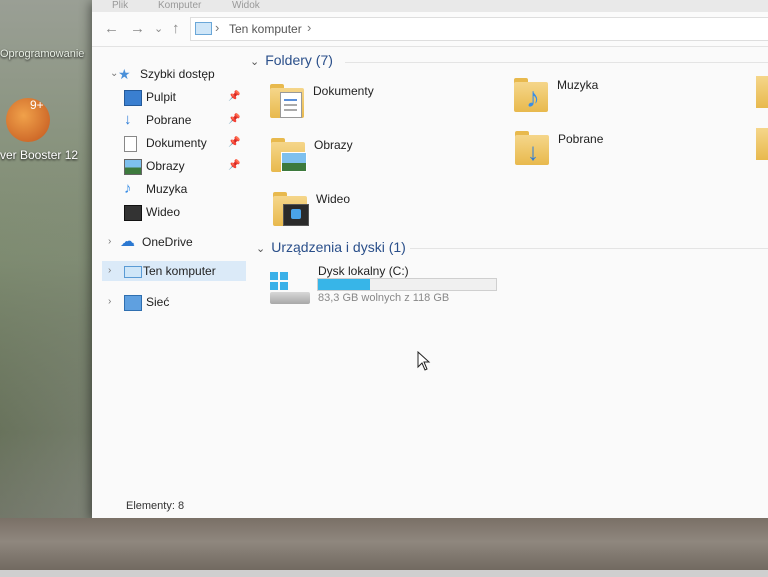  What do you see at coordinates (127, 241) in the screenshot?
I see `cloud-icon: ☁` at bounding box center [127, 241].